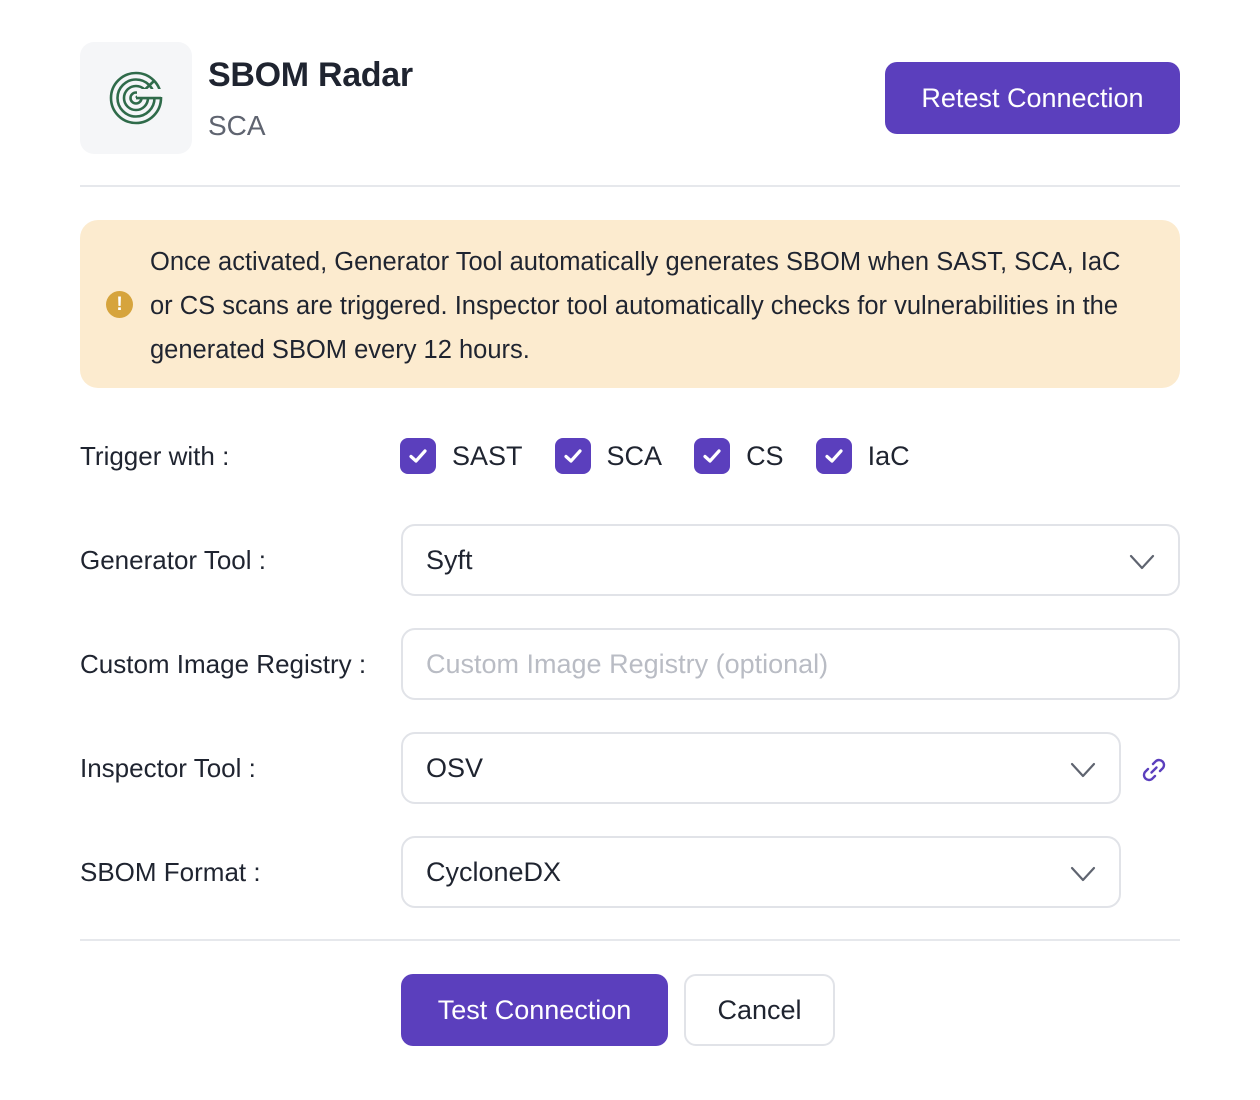 The height and width of the screenshot is (1100, 1260). What do you see at coordinates (630, 186) in the screenshot?
I see `header-divider` at bounding box center [630, 186].